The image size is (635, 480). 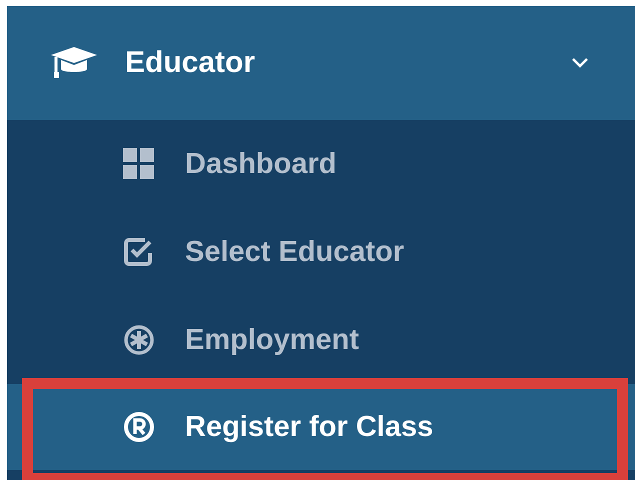 I want to click on menu-title: Educator, so click(x=190, y=63).